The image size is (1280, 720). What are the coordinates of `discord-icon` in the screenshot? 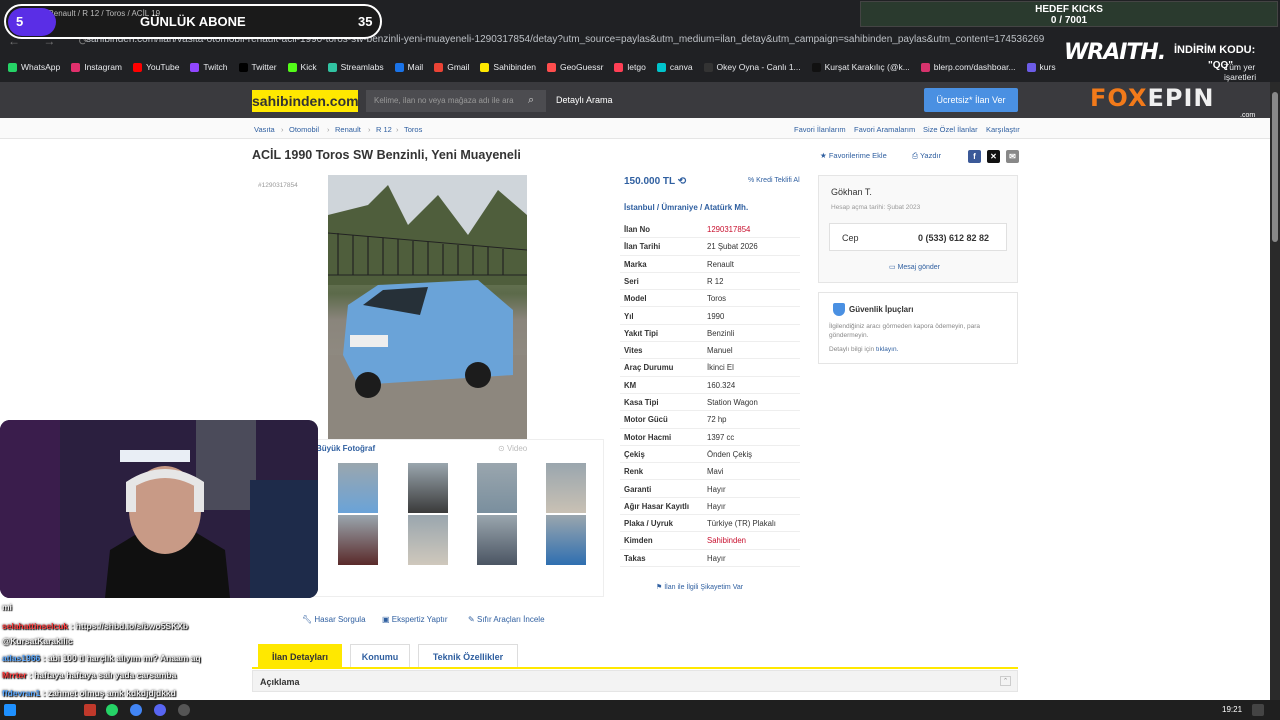 It's located at (160, 710).